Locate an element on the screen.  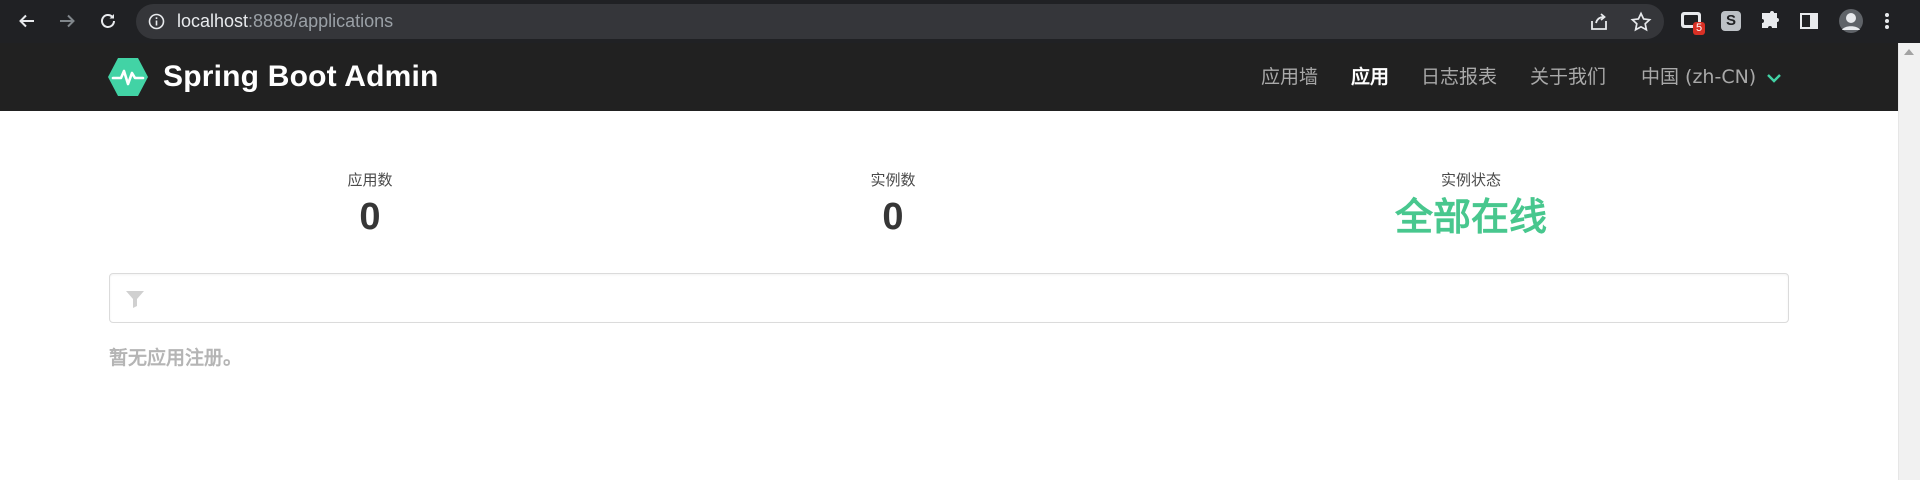
stat-applications: 应用数 0 is located at coordinates (370, 205).